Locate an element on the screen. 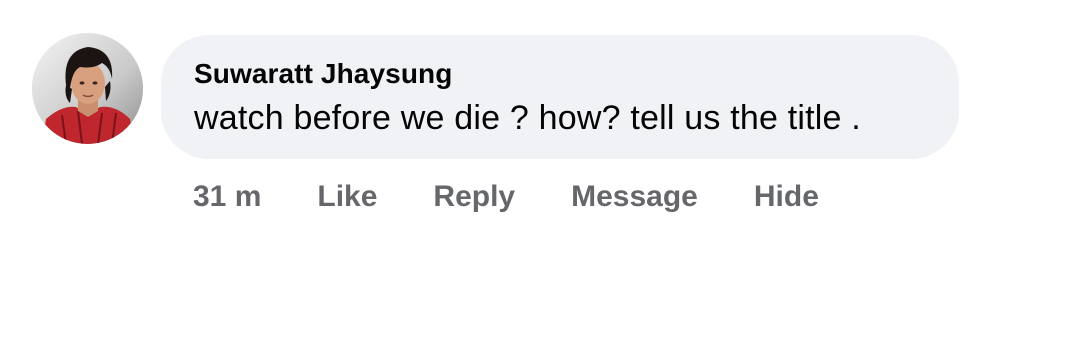 This screenshot has height=338, width=1080. avatar is located at coordinates (87, 88).